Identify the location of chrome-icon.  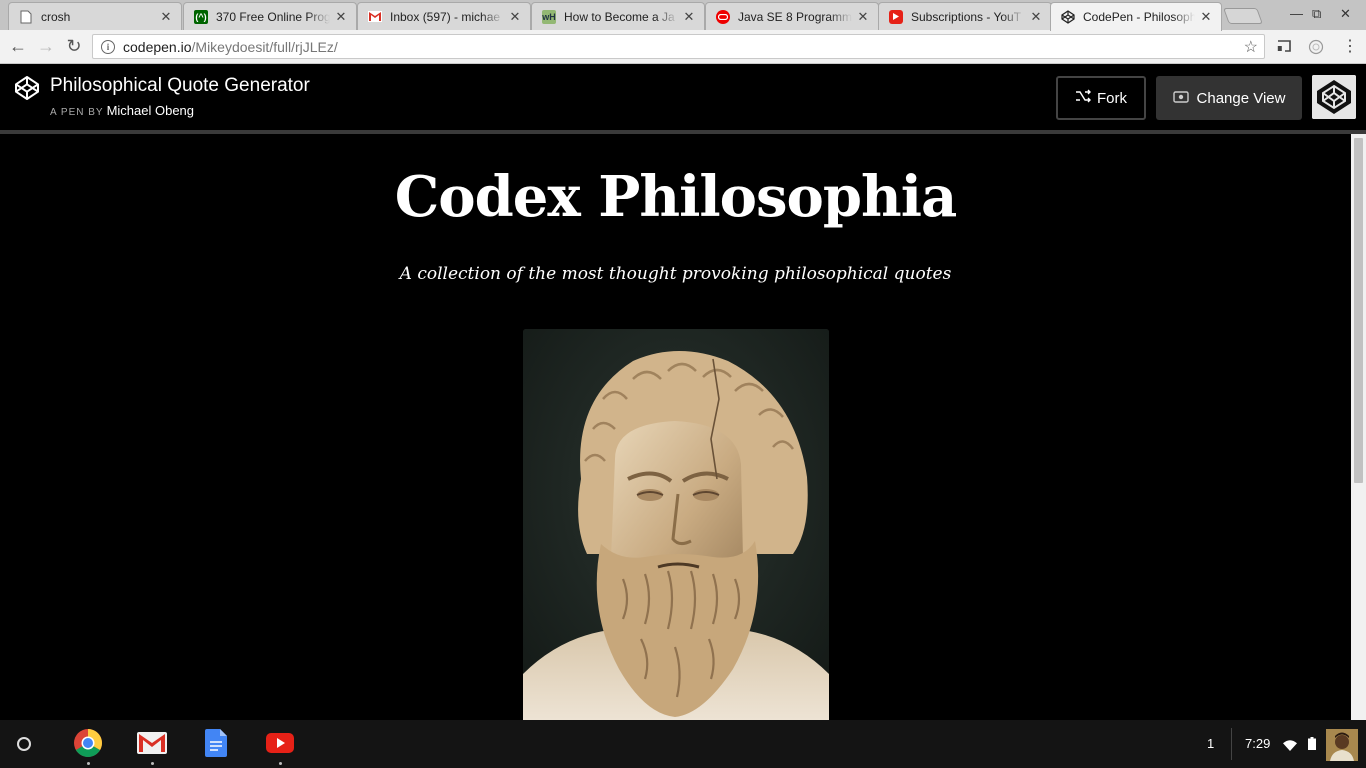
(88, 743).